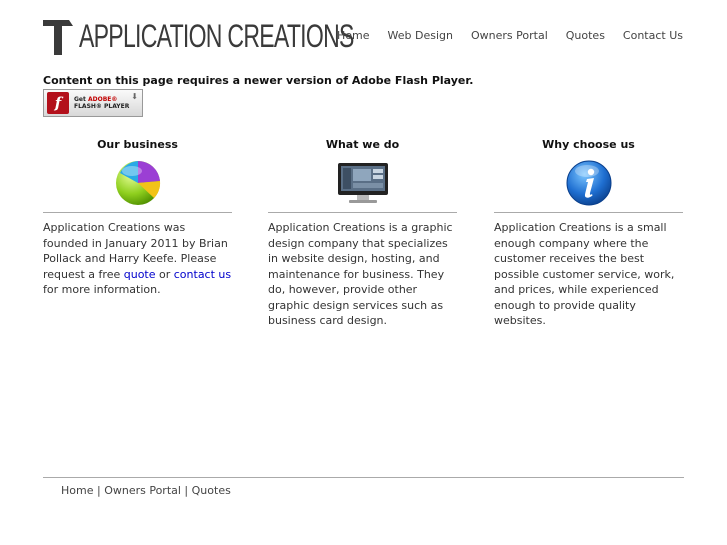 This screenshot has width=727, height=545. I want to click on footer-divider, so click(363, 477).